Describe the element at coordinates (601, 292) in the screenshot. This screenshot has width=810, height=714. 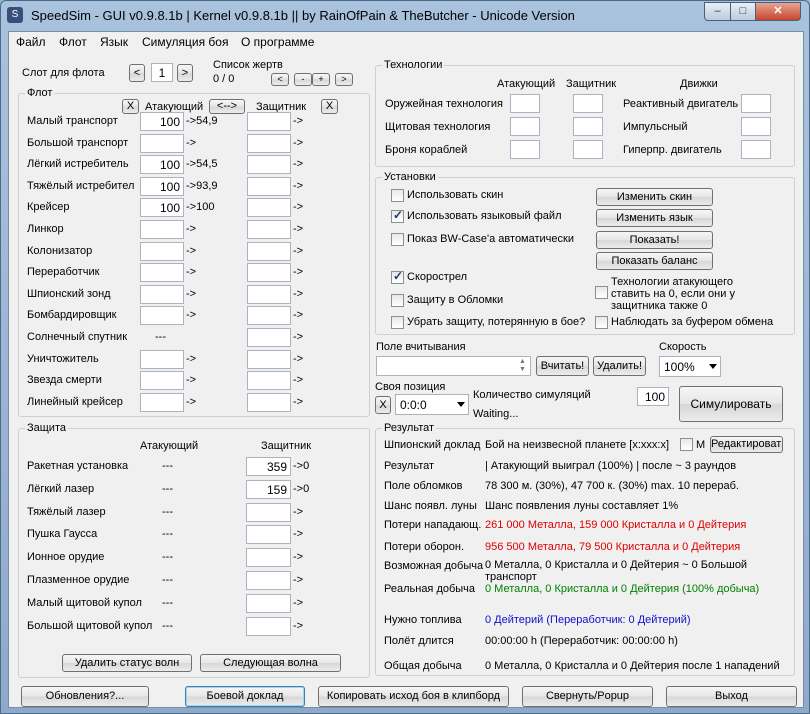
I see `att-tech-zero-checkbox` at that location.